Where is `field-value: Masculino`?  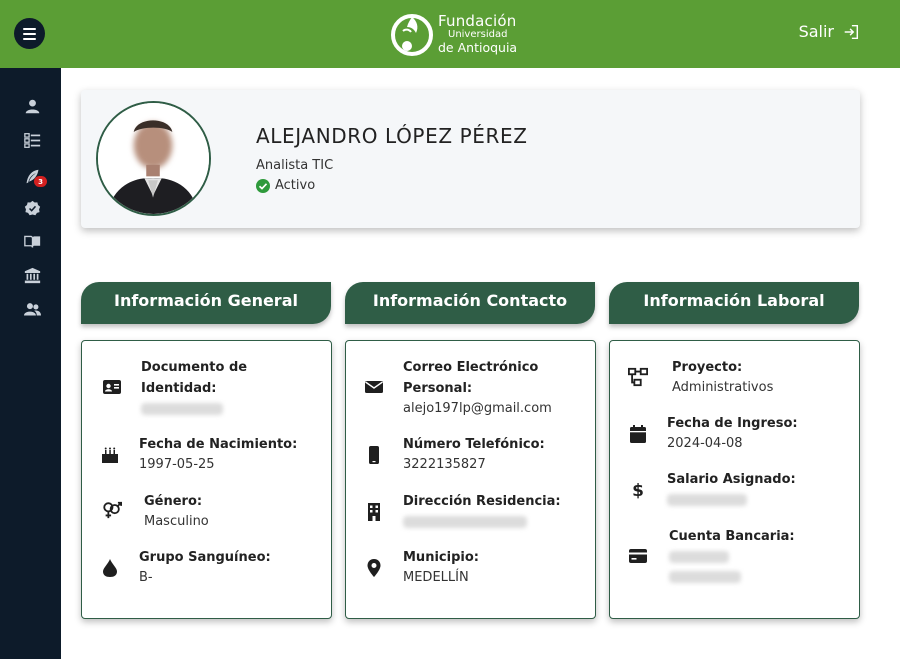 field-value: Masculino is located at coordinates (176, 521).